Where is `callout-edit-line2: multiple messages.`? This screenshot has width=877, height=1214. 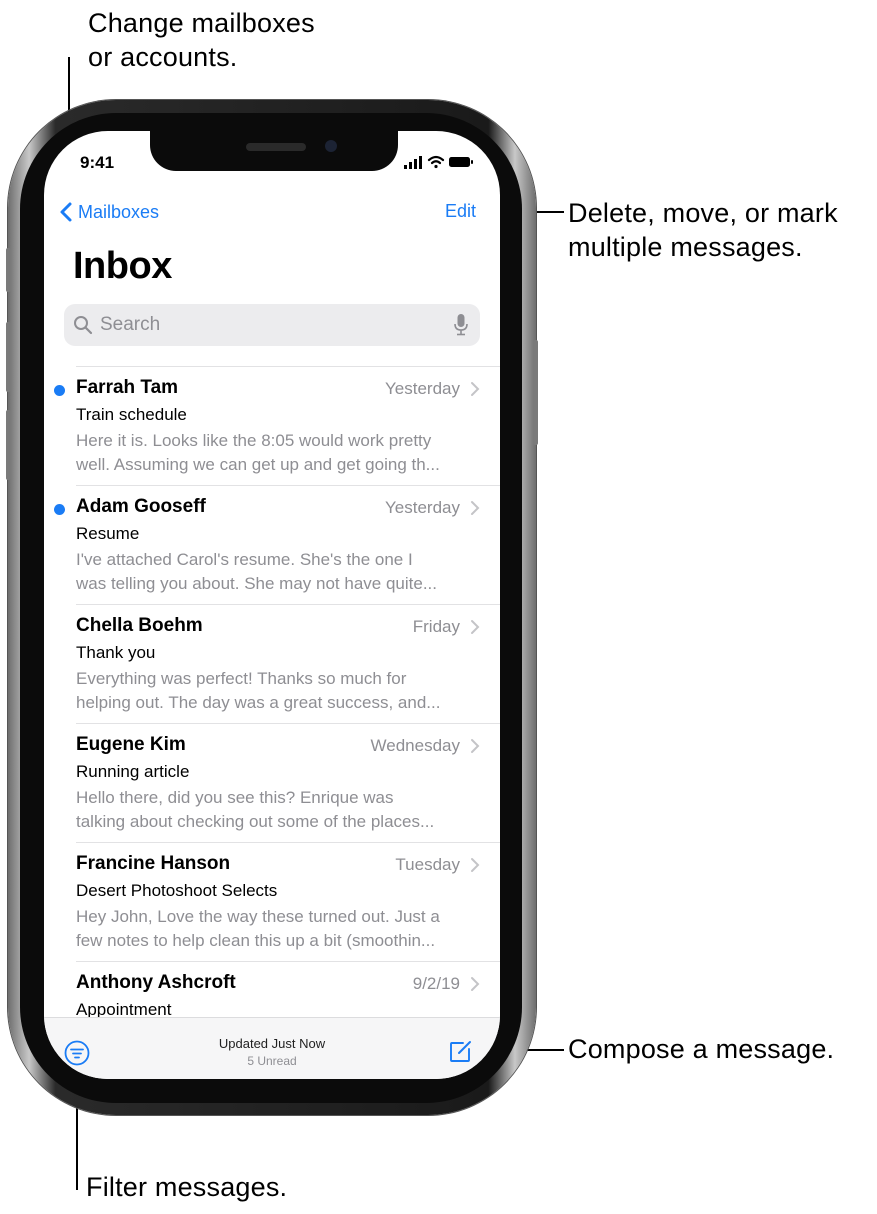
callout-edit-line2: multiple messages. is located at coordinates (685, 247).